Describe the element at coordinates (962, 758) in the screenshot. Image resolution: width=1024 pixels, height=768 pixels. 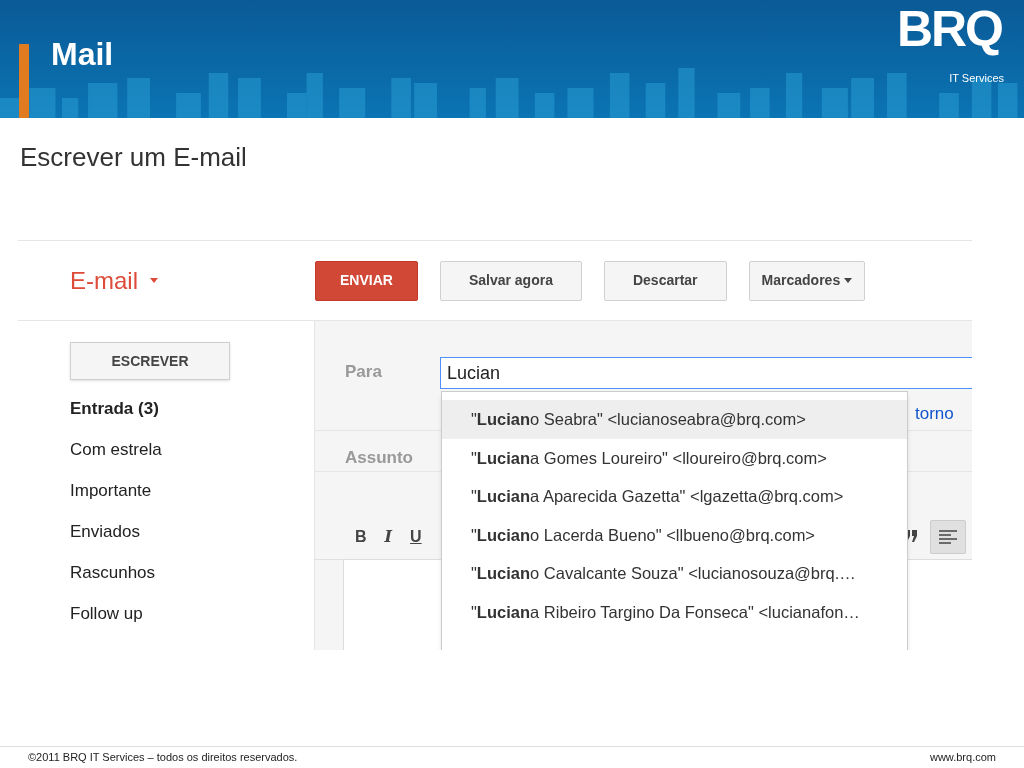
I see `website-url: www.brq.com` at that location.